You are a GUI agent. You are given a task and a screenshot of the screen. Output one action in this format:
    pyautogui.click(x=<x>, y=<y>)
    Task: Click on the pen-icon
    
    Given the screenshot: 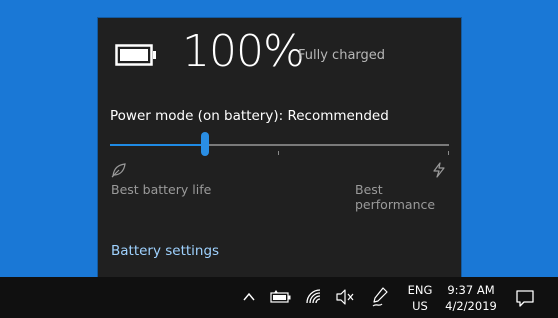 What is the action you would take?
    pyautogui.click(x=380, y=297)
    